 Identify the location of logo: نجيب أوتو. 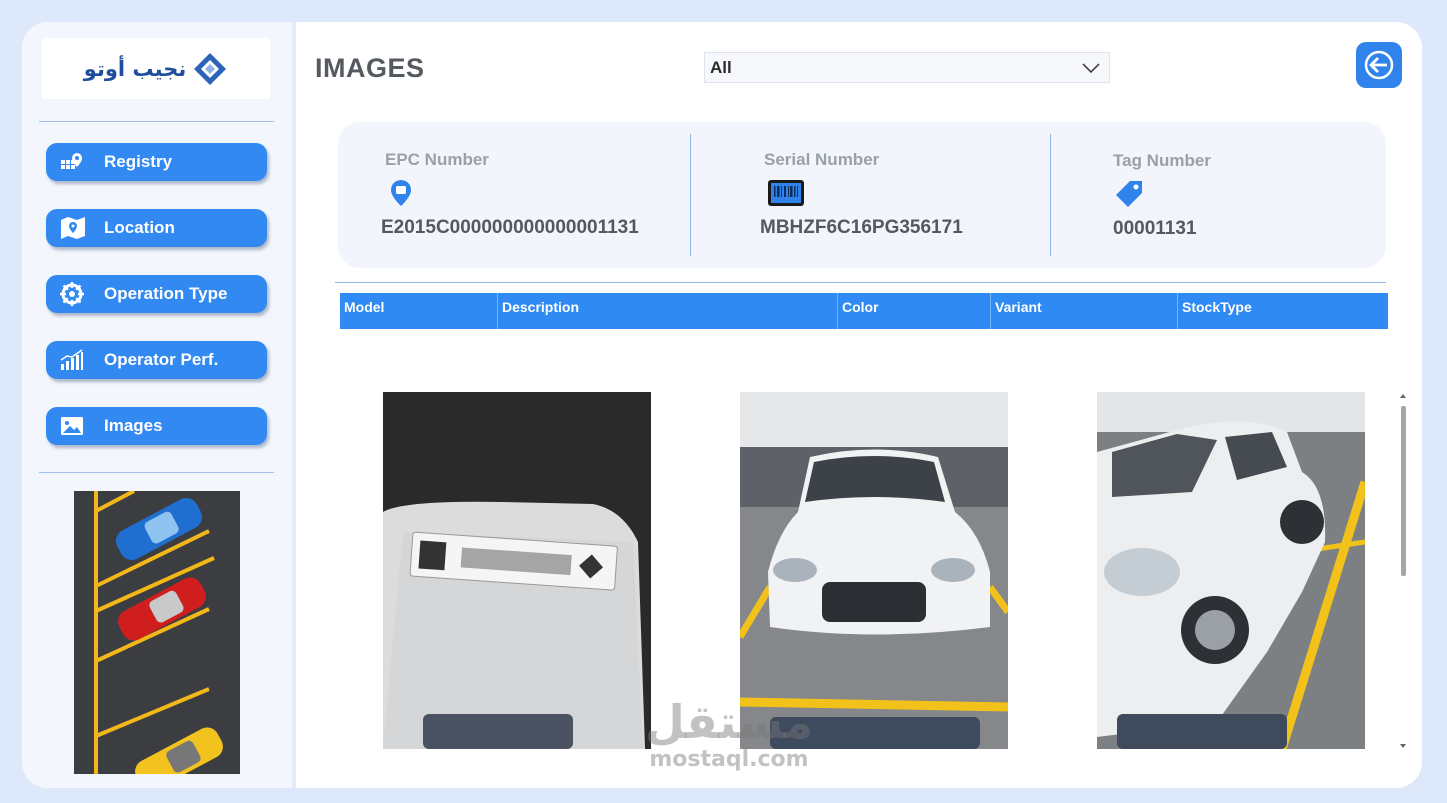
(156, 68).